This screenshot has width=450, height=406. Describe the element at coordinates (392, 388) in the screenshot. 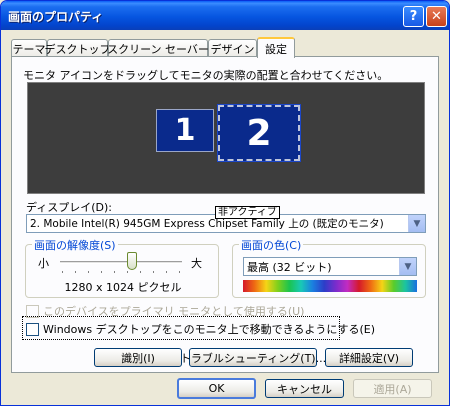

I see `apply-button: 適用(A)` at that location.